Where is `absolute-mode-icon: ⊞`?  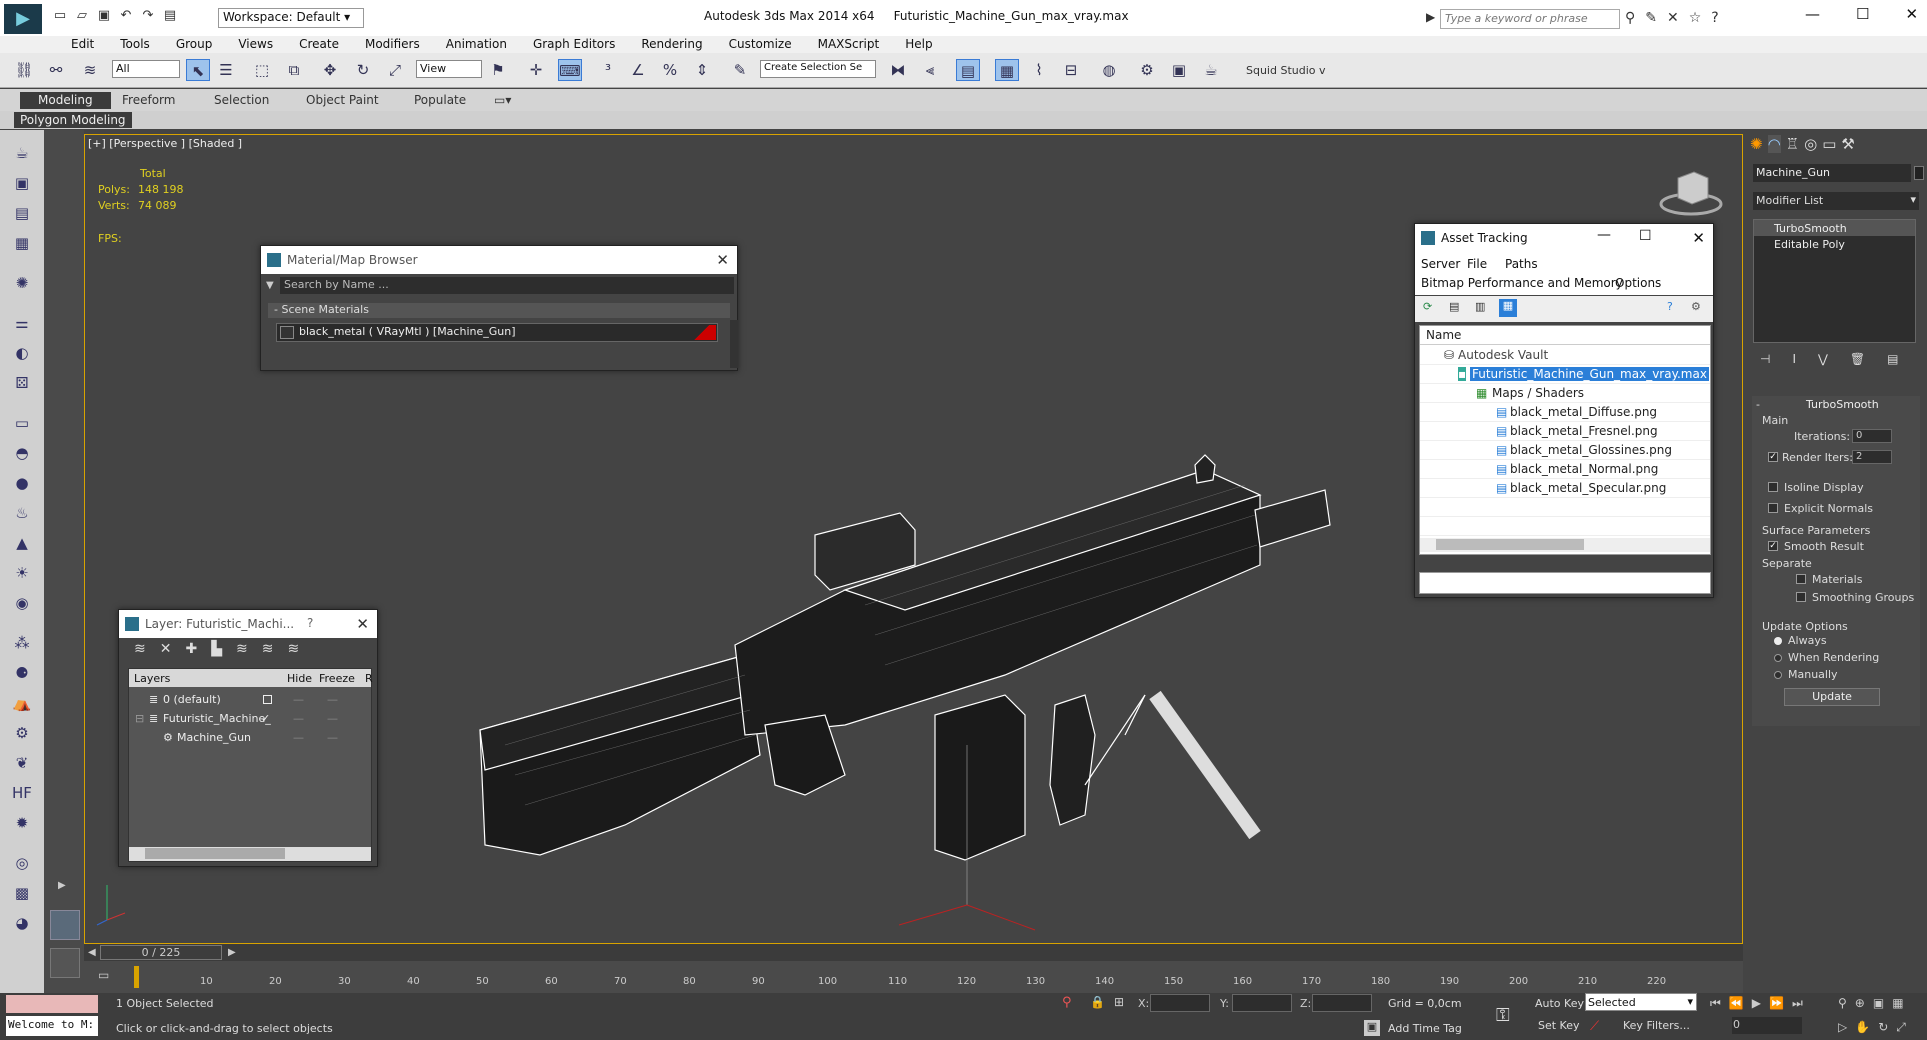
absolute-mode-icon: ⊞ is located at coordinates (1119, 1002).